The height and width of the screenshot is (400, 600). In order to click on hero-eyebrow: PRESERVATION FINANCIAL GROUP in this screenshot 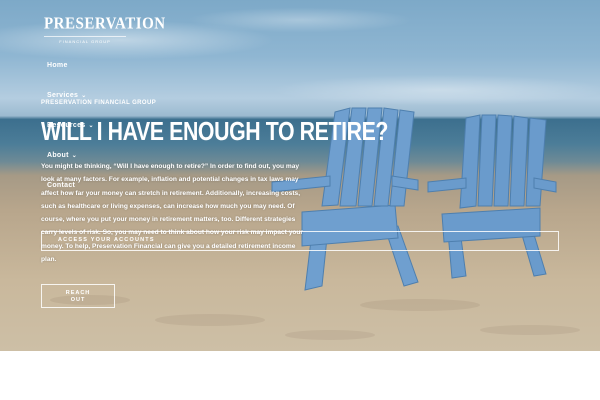, I will do `click(99, 103)`.